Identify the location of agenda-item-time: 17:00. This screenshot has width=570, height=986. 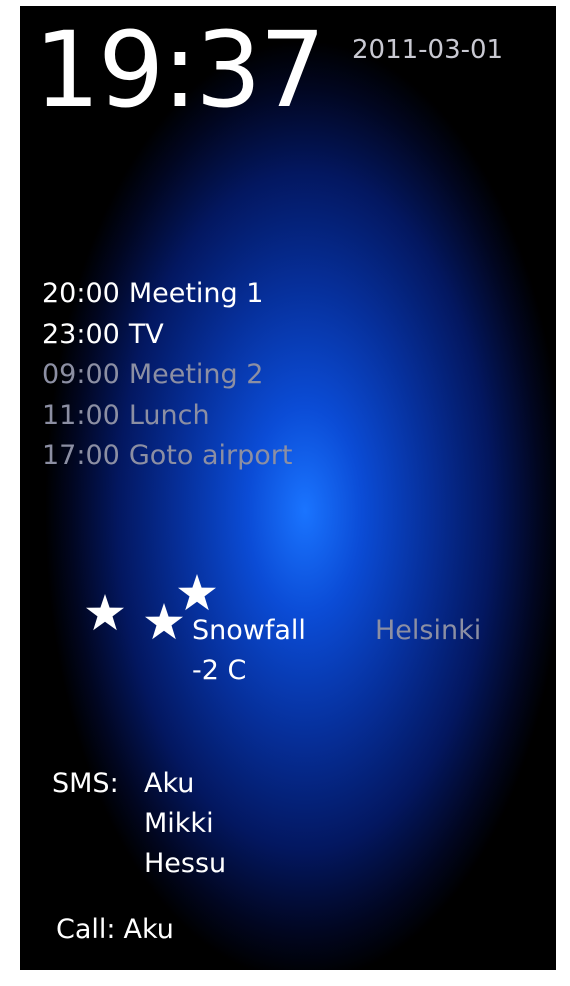
(81, 455).